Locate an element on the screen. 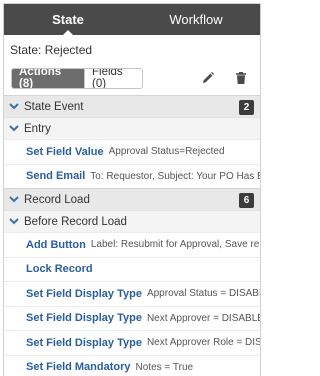  action-name-link: Set Field Value is located at coordinates (65, 152).